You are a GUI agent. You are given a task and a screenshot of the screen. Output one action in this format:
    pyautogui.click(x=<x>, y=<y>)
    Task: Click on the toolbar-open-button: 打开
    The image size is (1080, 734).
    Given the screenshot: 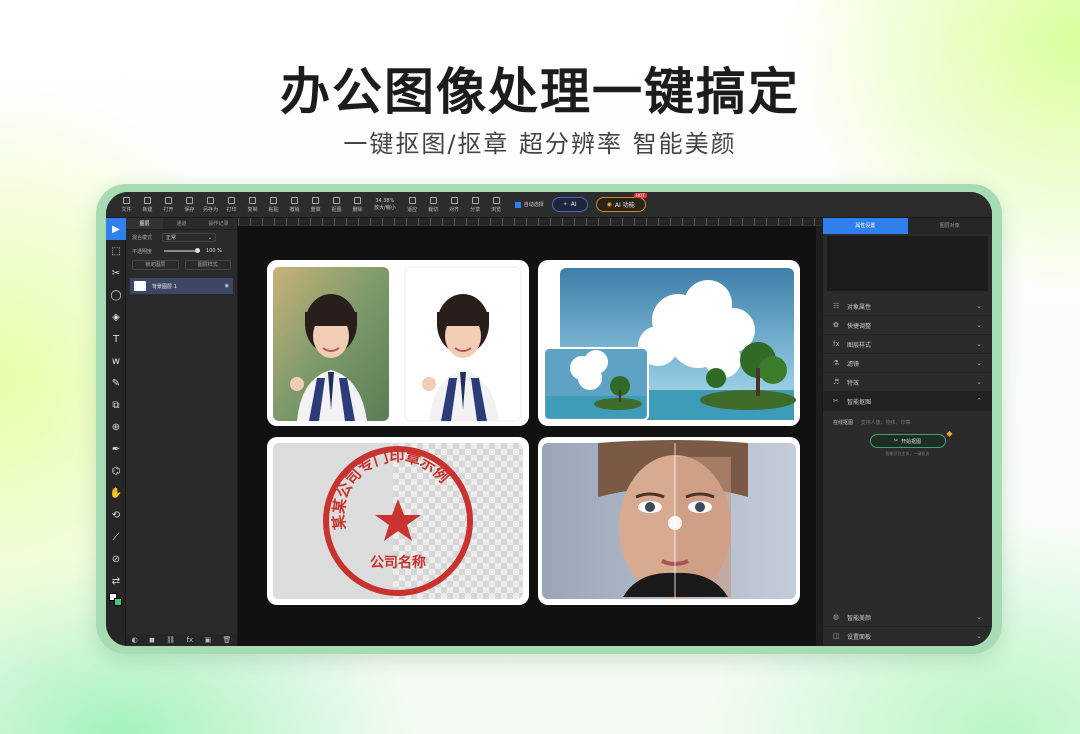 What is the action you would take?
    pyautogui.click(x=168, y=205)
    